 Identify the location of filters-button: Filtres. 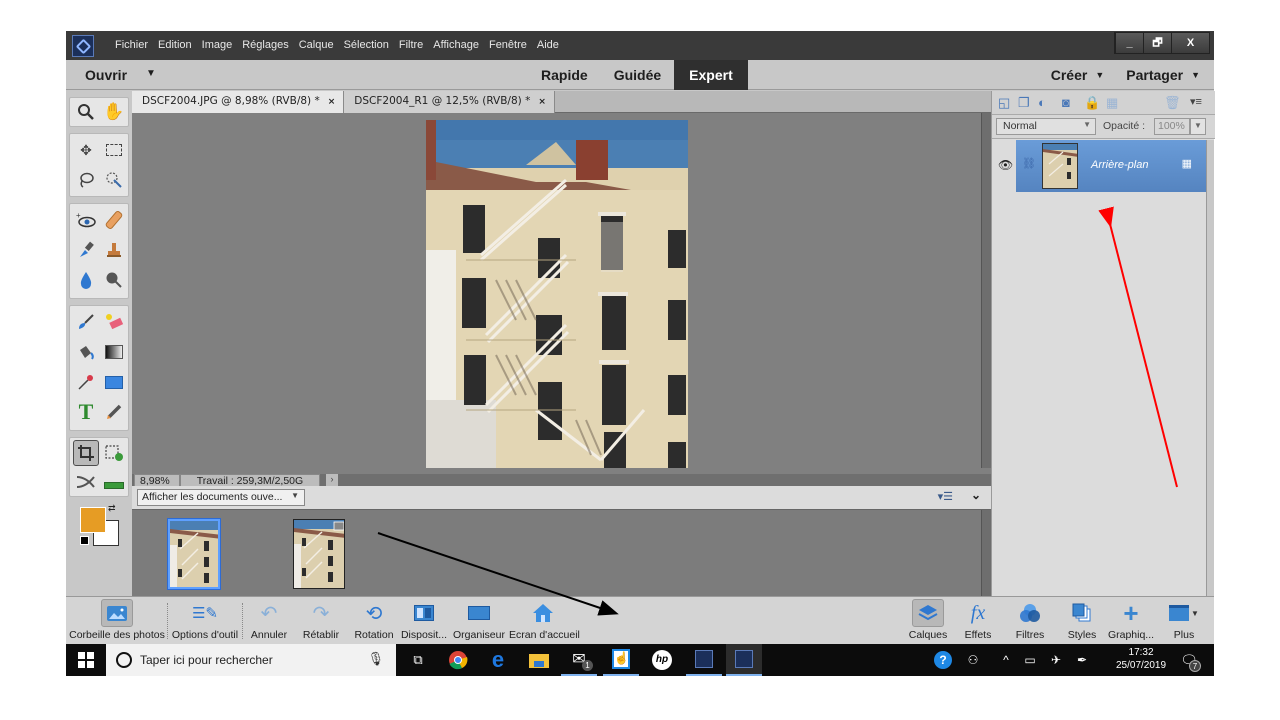
(1030, 620).